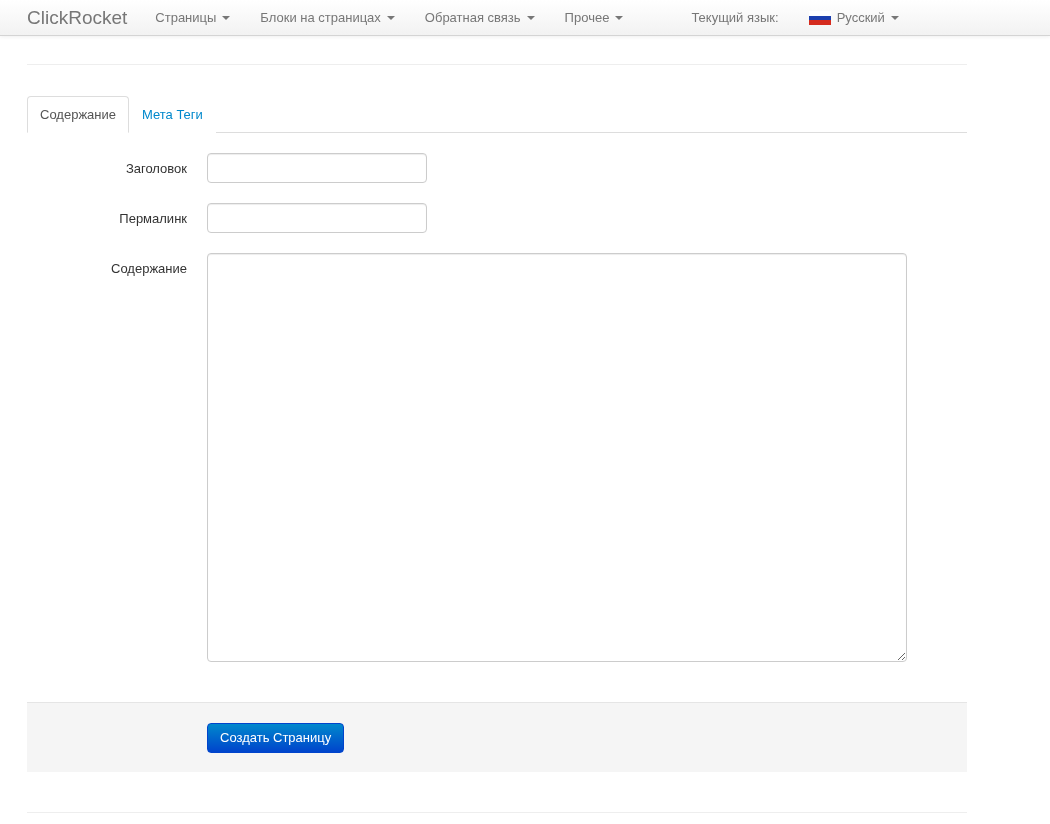 The width and height of the screenshot is (1050, 824). Describe the element at coordinates (155, 168) in the screenshot. I see `field-label: Заголовок` at that location.